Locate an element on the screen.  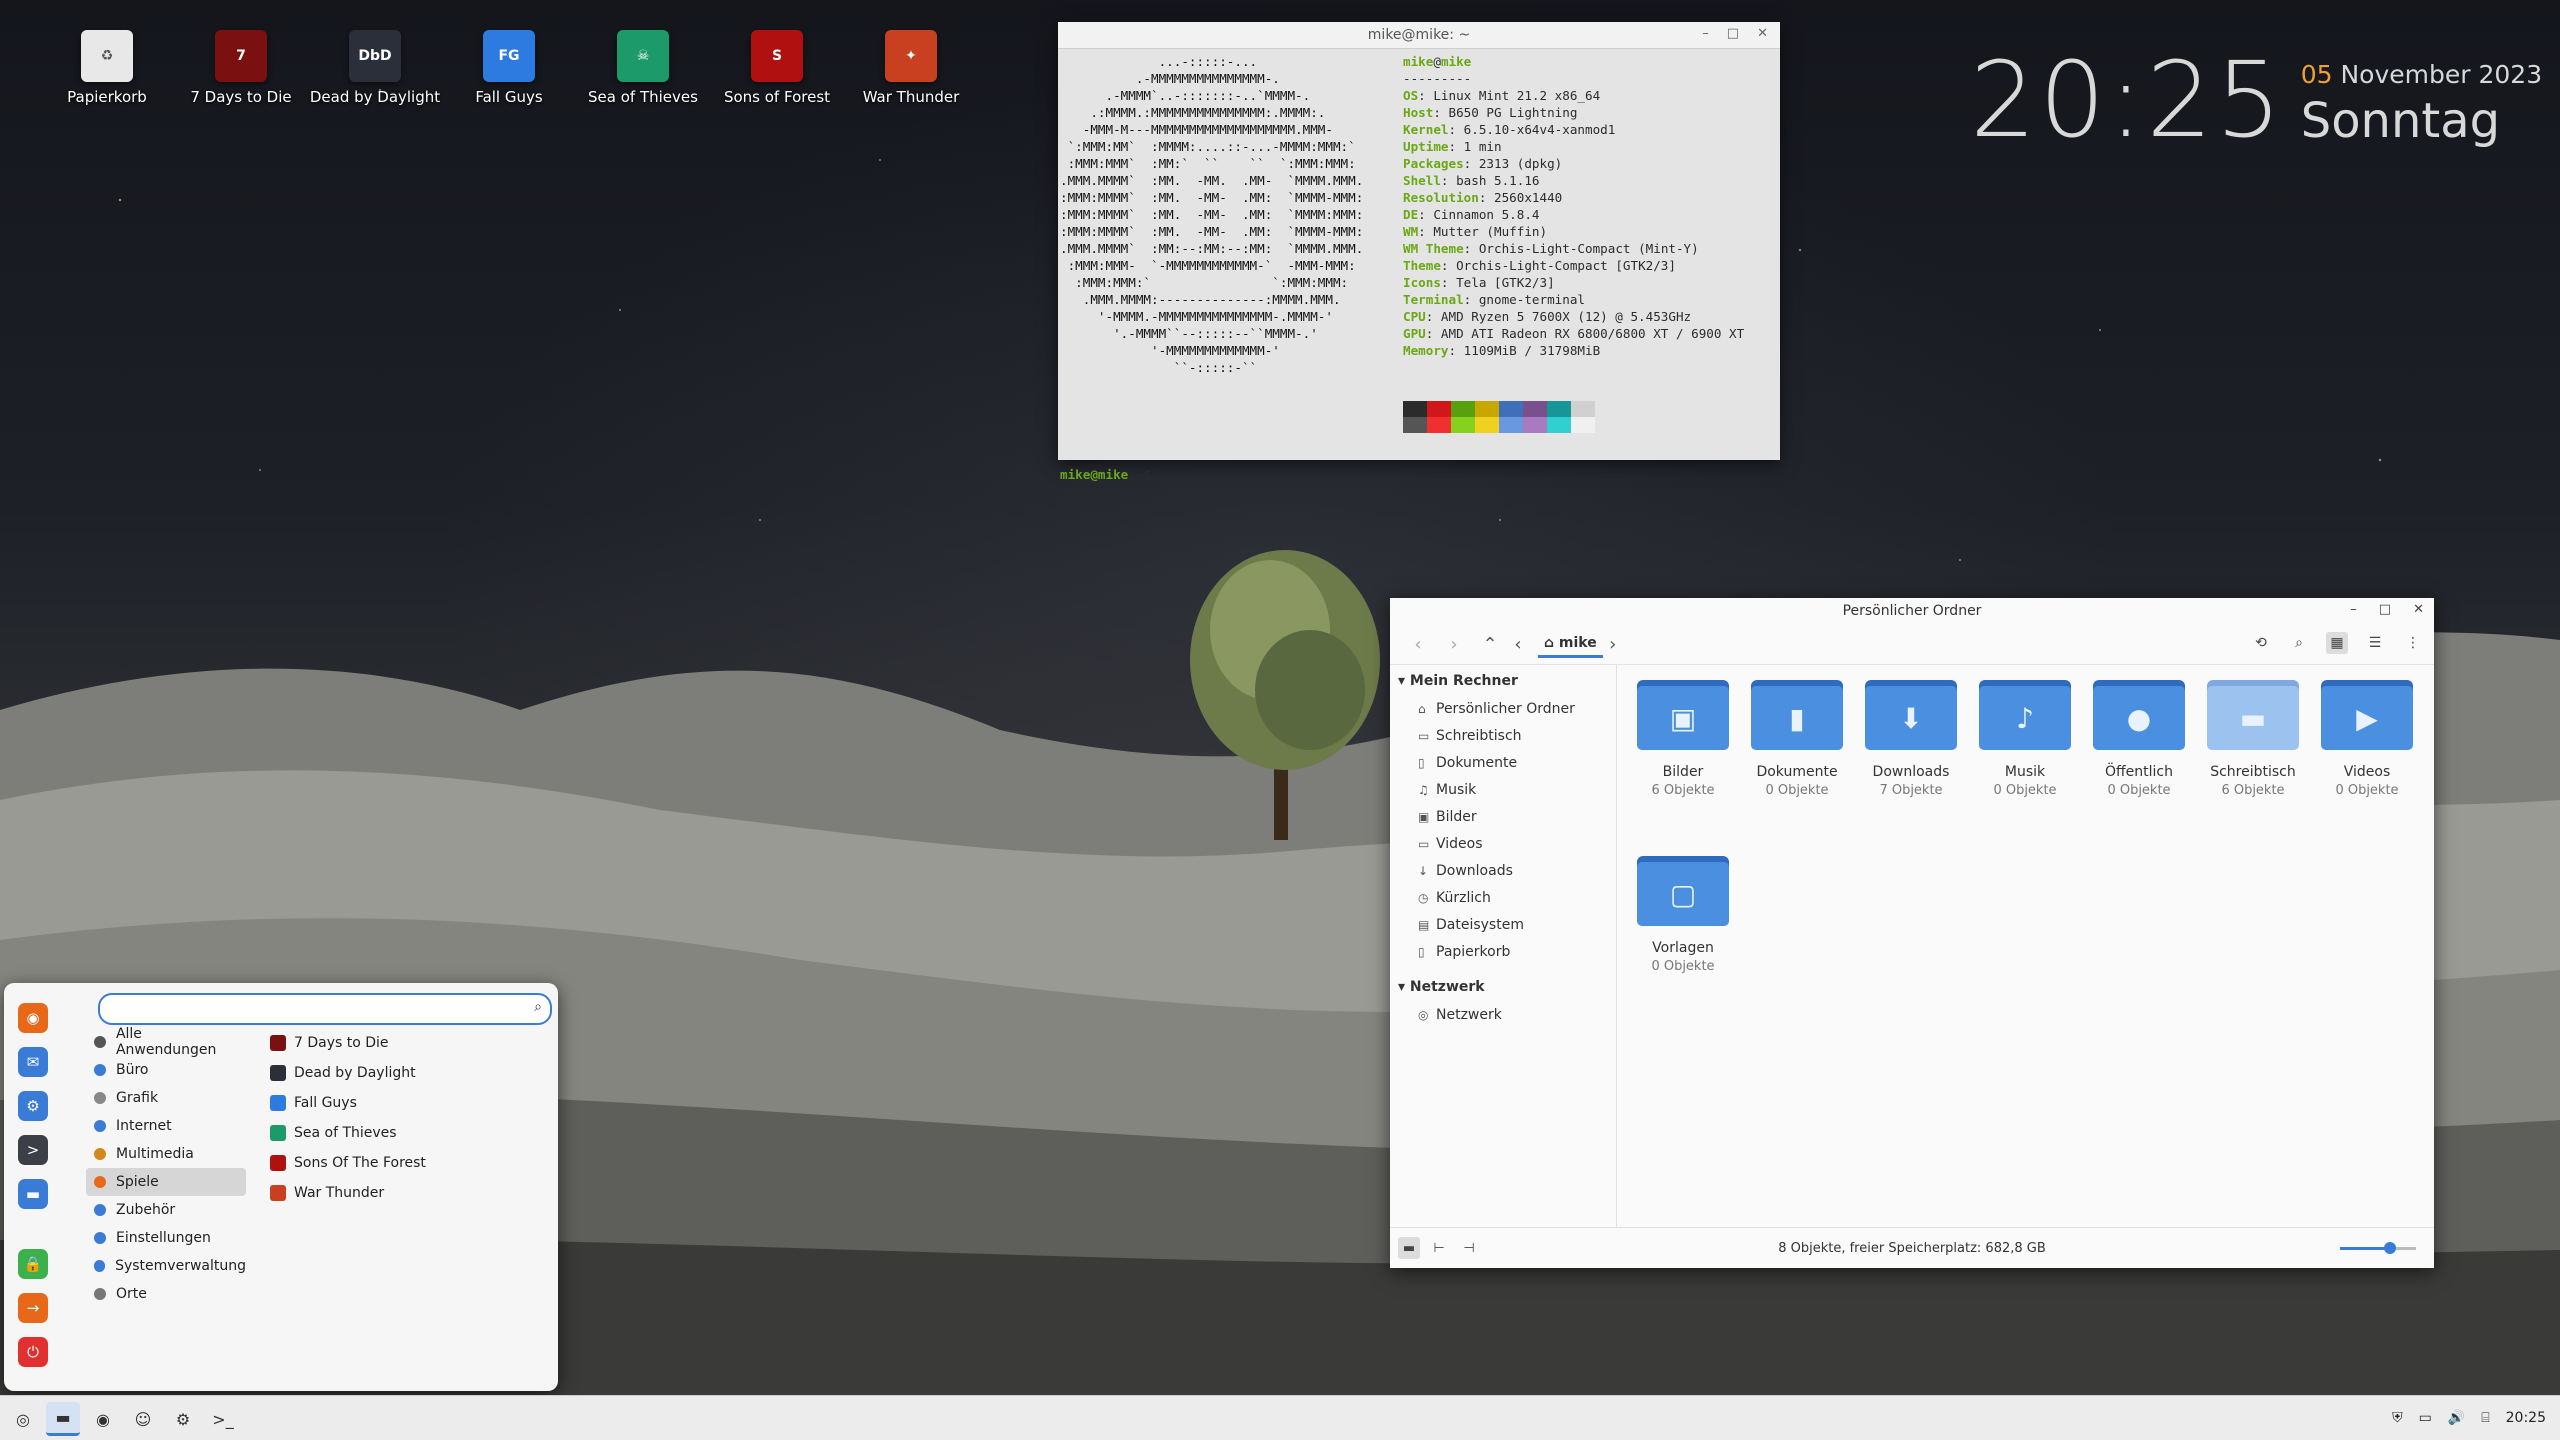
folder-item: ⬇ Downloads 7 Objekte is located at coordinates (1911, 768).